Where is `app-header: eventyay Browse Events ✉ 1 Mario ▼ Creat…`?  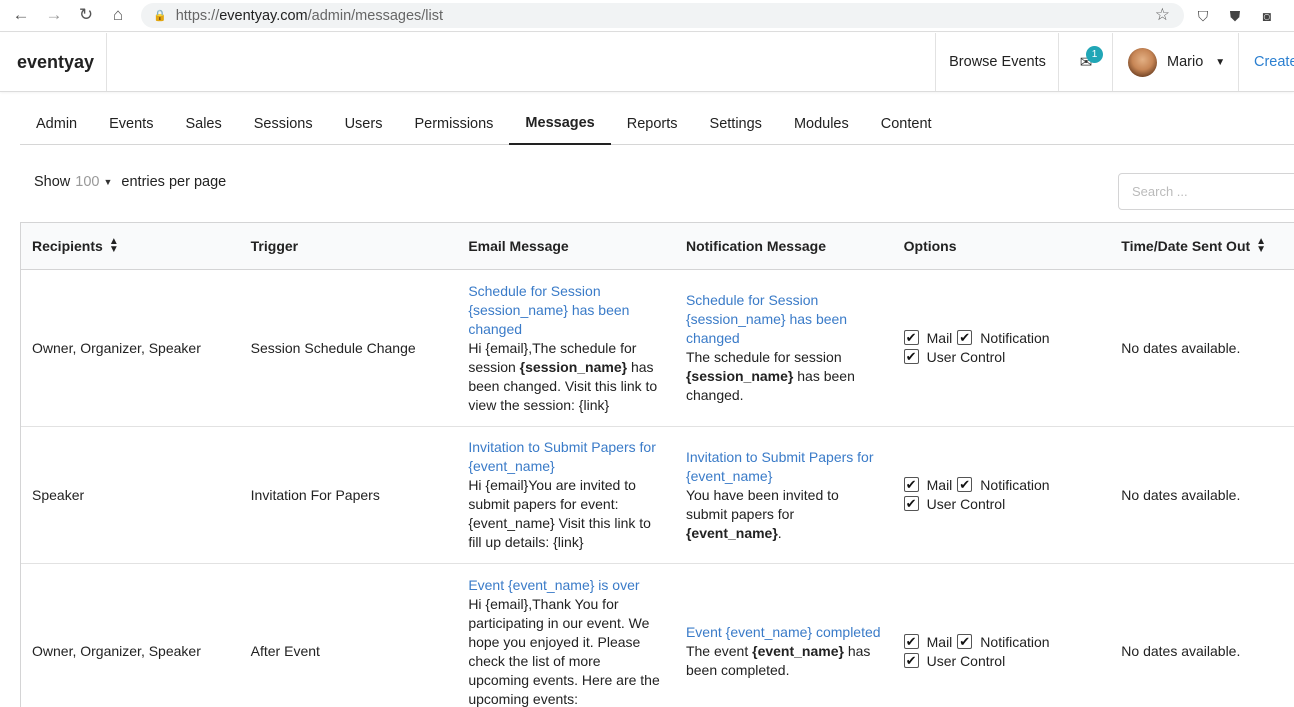
app-header: eventyay Browse Events ✉ 1 Mario ▼ Creat… is located at coordinates (647, 62).